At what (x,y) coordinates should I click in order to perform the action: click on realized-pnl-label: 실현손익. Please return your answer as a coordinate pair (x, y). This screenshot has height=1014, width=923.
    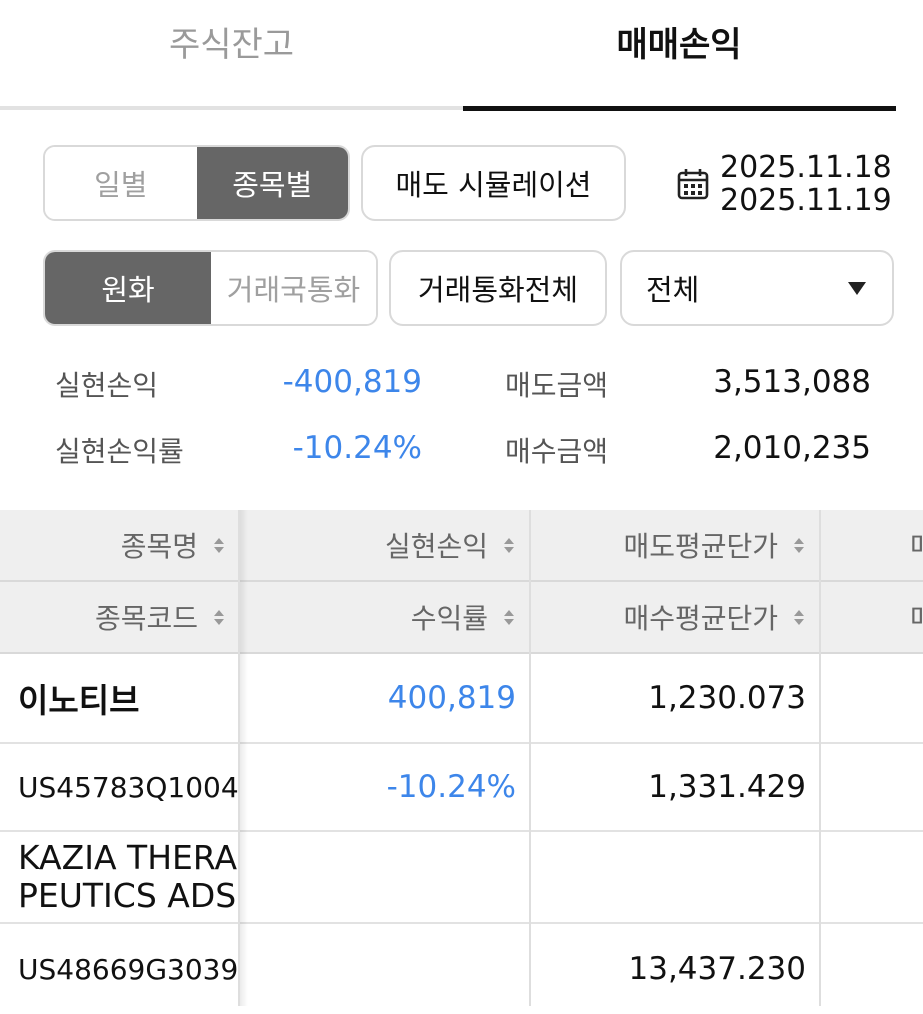
    Looking at the image, I should click on (107, 385).